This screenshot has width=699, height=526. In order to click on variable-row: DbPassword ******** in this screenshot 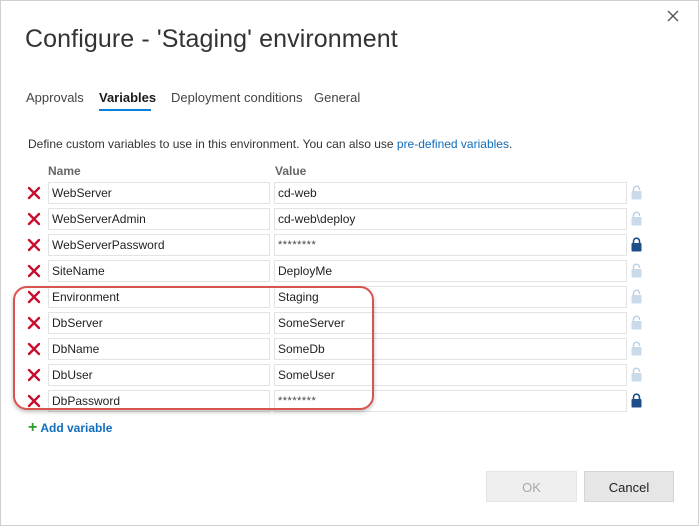, I will do `click(349, 401)`.